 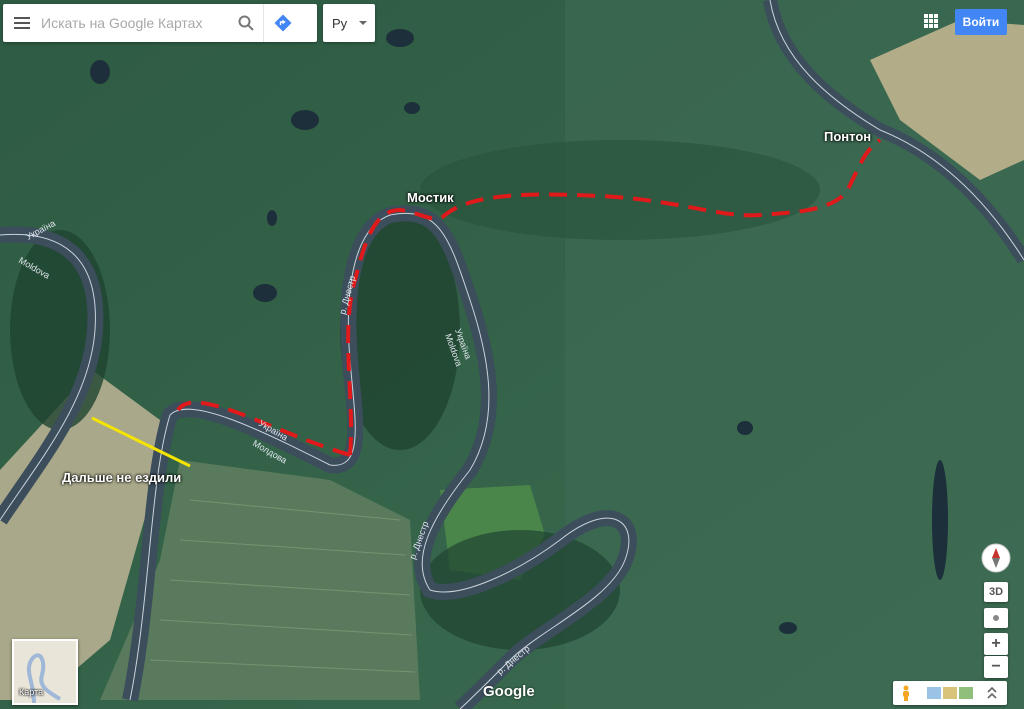 I want to click on view-3d-button: 3D, so click(x=996, y=592).